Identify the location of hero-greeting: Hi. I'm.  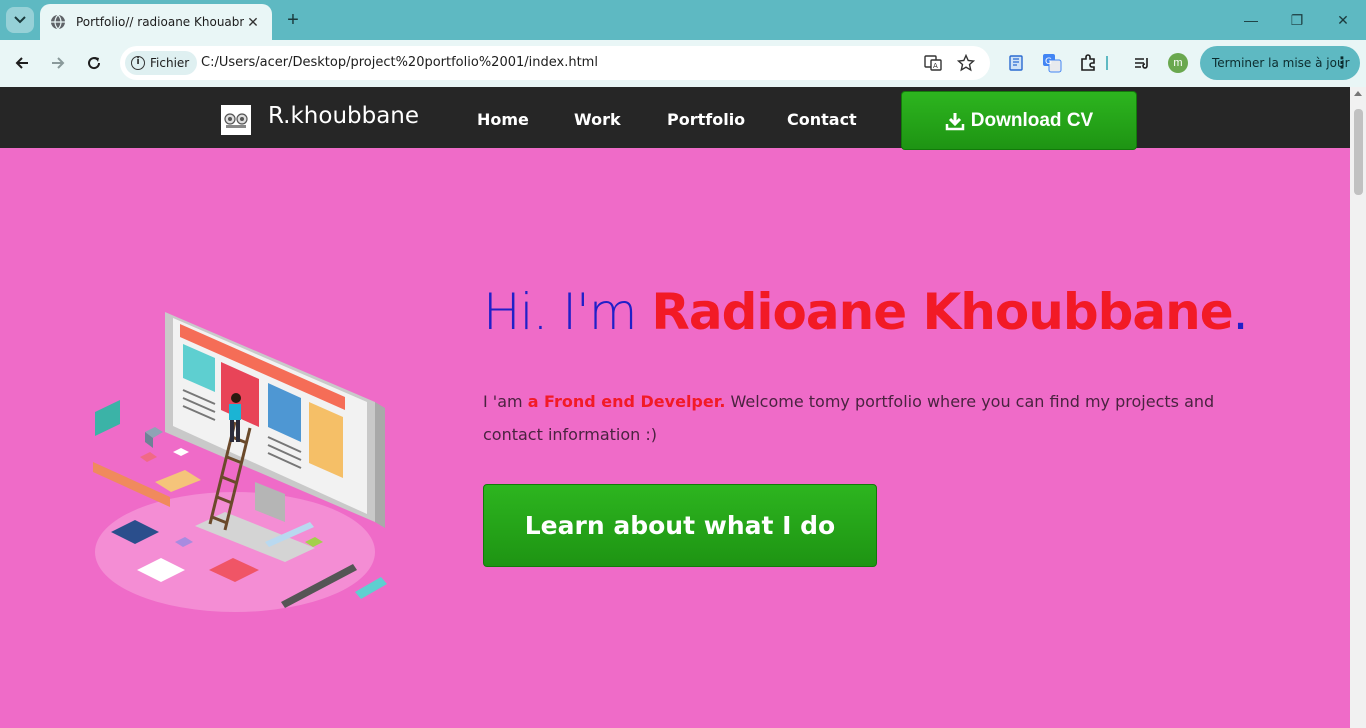
(567, 312).